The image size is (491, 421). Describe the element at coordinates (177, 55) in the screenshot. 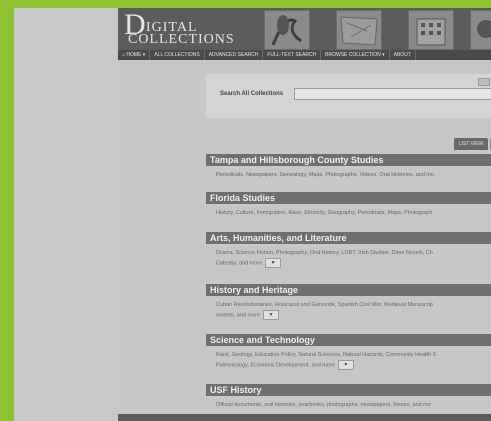

I see `nav-all-collections: ALL COLLECTIONS` at that location.